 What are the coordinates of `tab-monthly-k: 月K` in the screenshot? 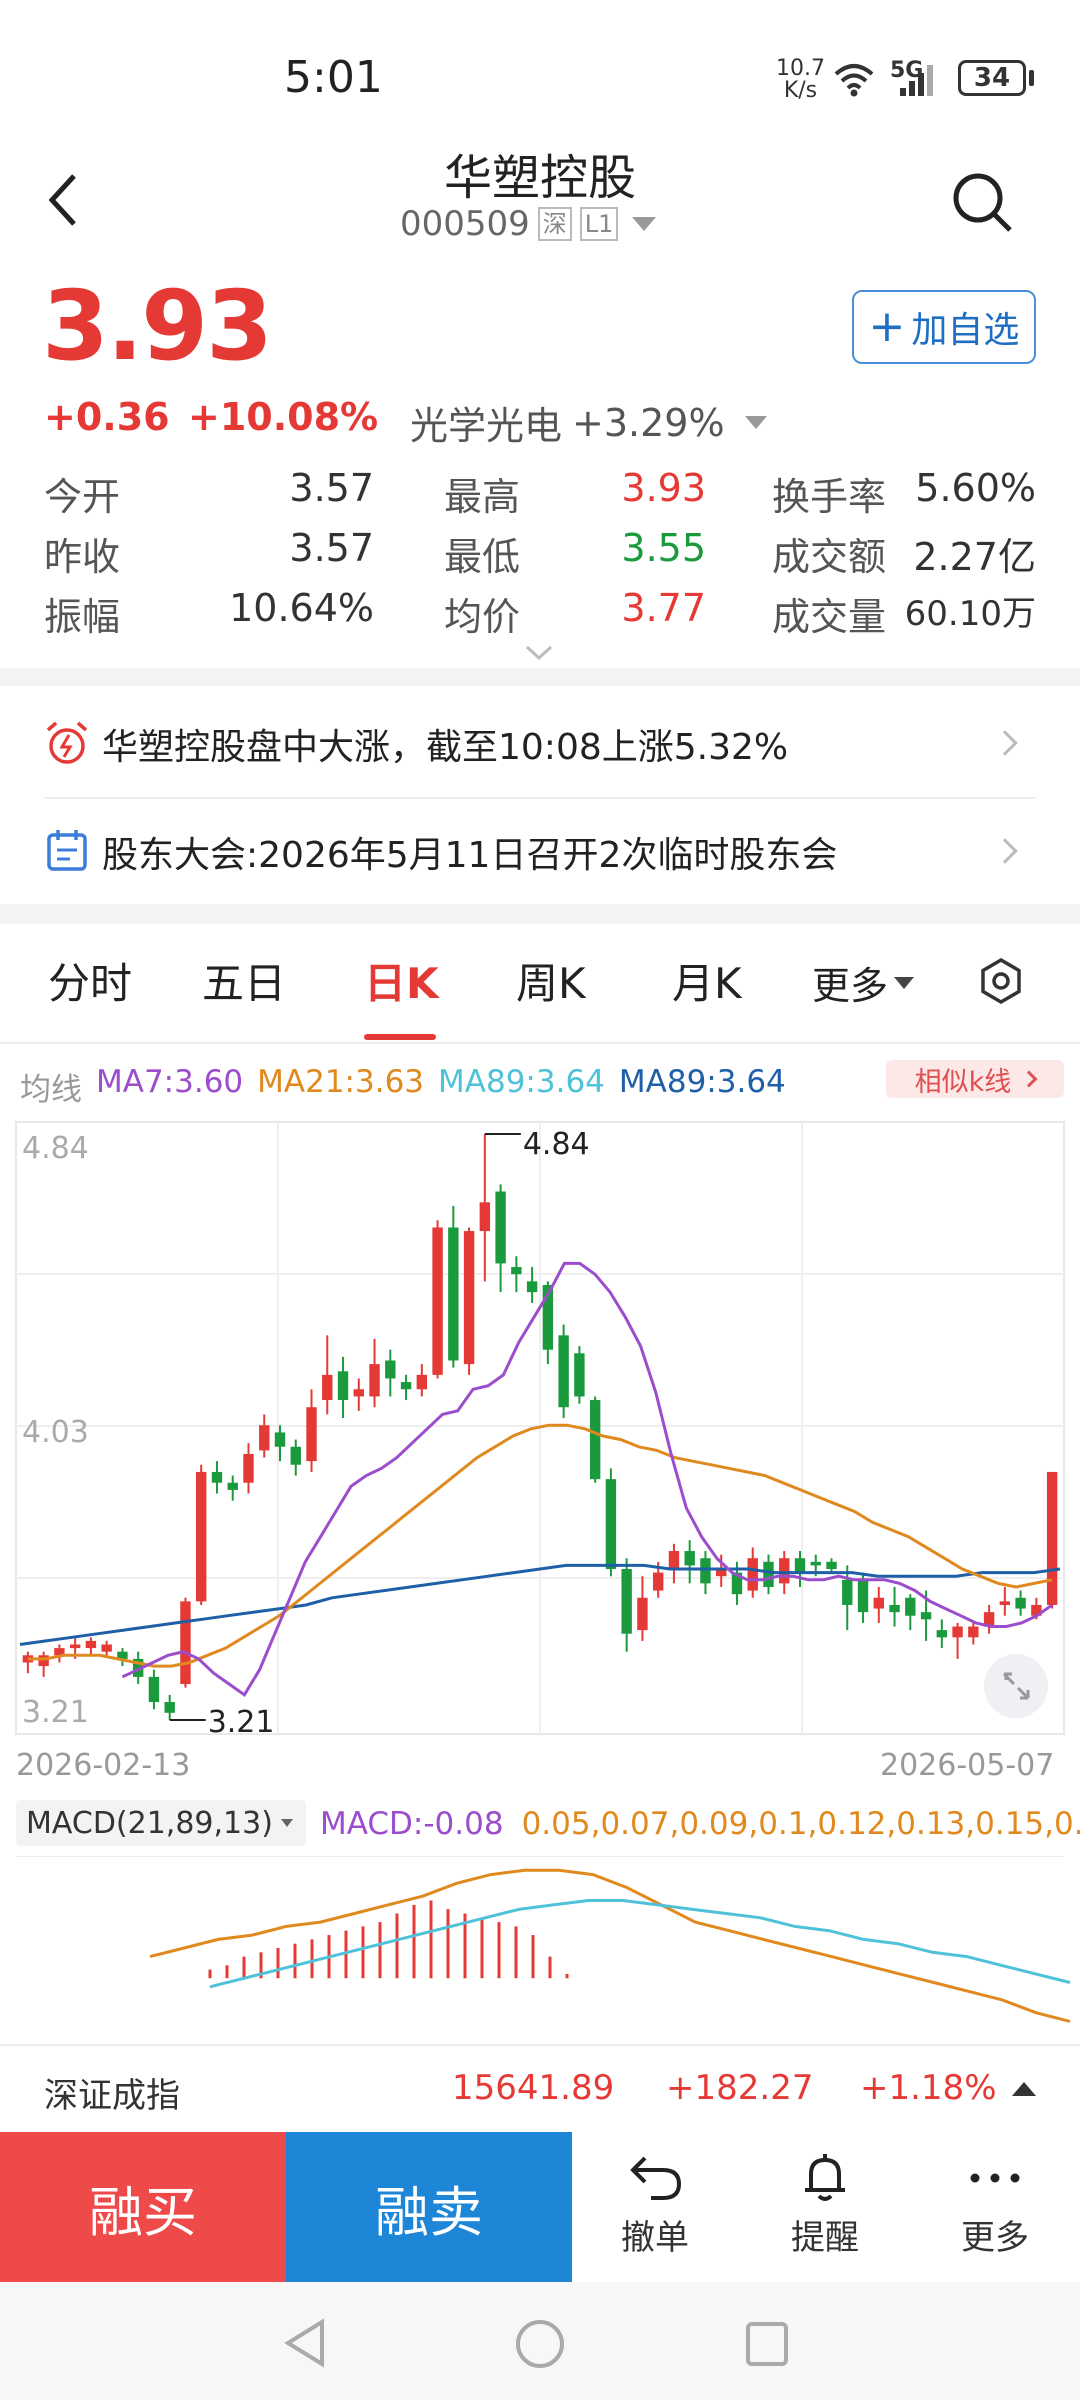 It's located at (707, 980).